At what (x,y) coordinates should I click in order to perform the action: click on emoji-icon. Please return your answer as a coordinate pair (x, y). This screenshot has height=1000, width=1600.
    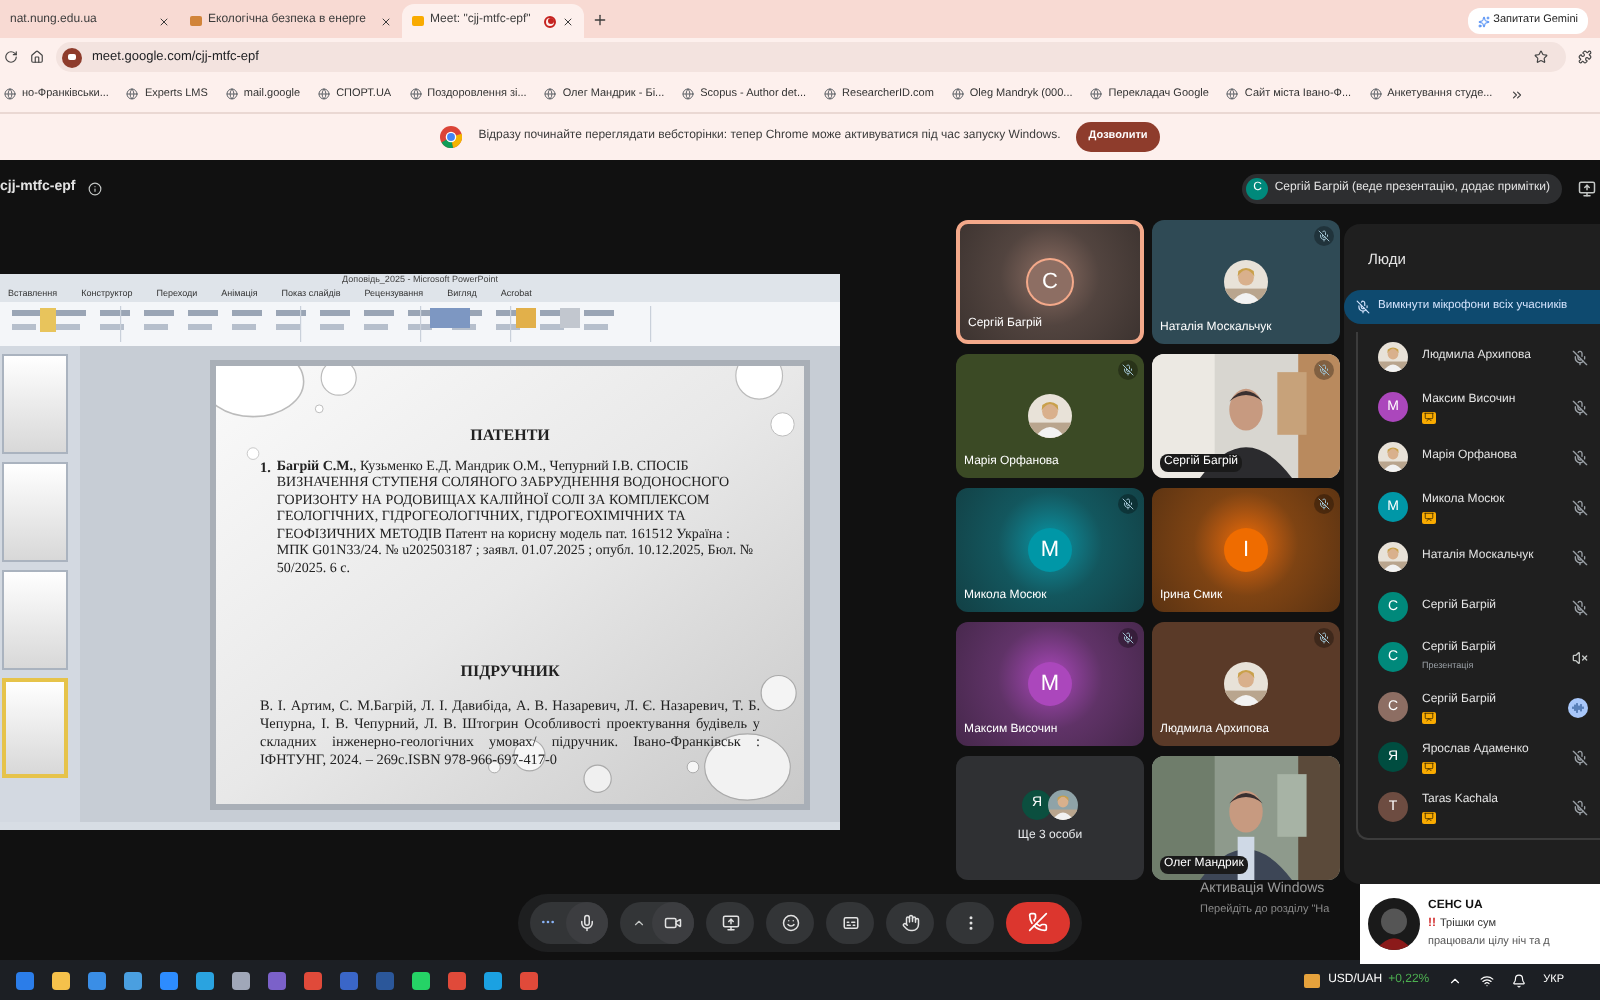
    Looking at the image, I should click on (790, 922).